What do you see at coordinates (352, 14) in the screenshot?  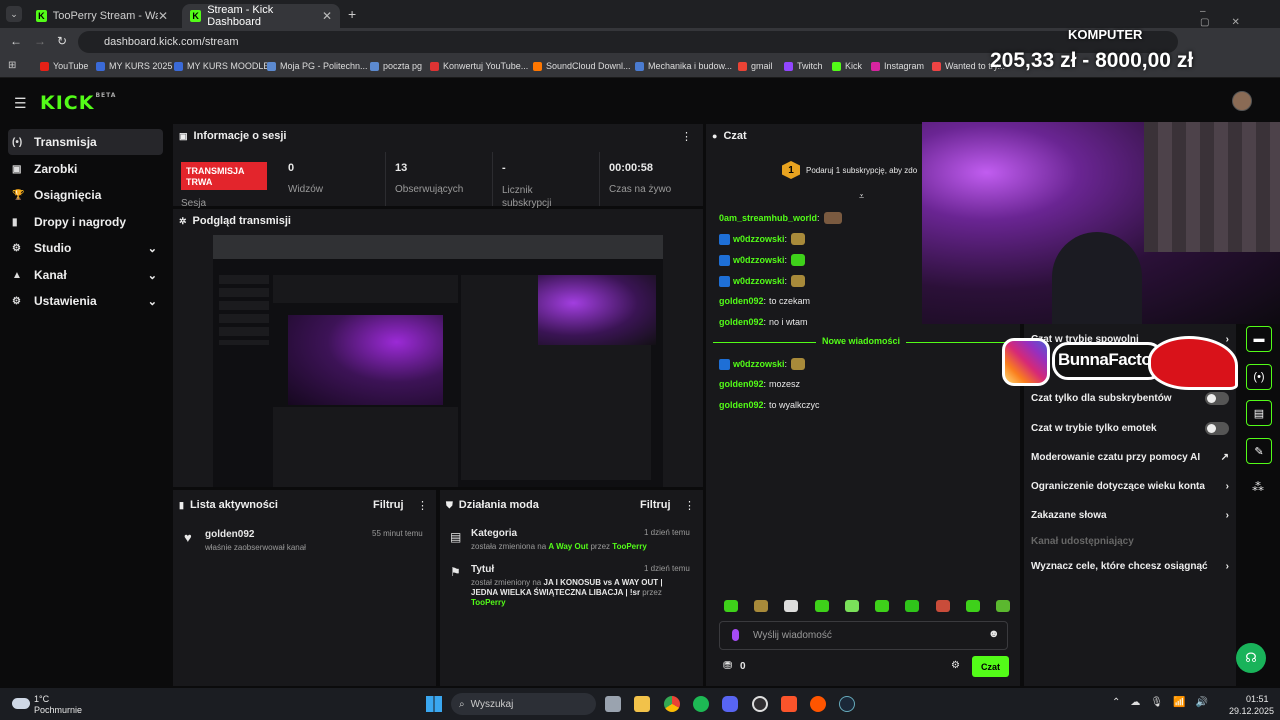 I see `new-tab-button: +` at bounding box center [352, 14].